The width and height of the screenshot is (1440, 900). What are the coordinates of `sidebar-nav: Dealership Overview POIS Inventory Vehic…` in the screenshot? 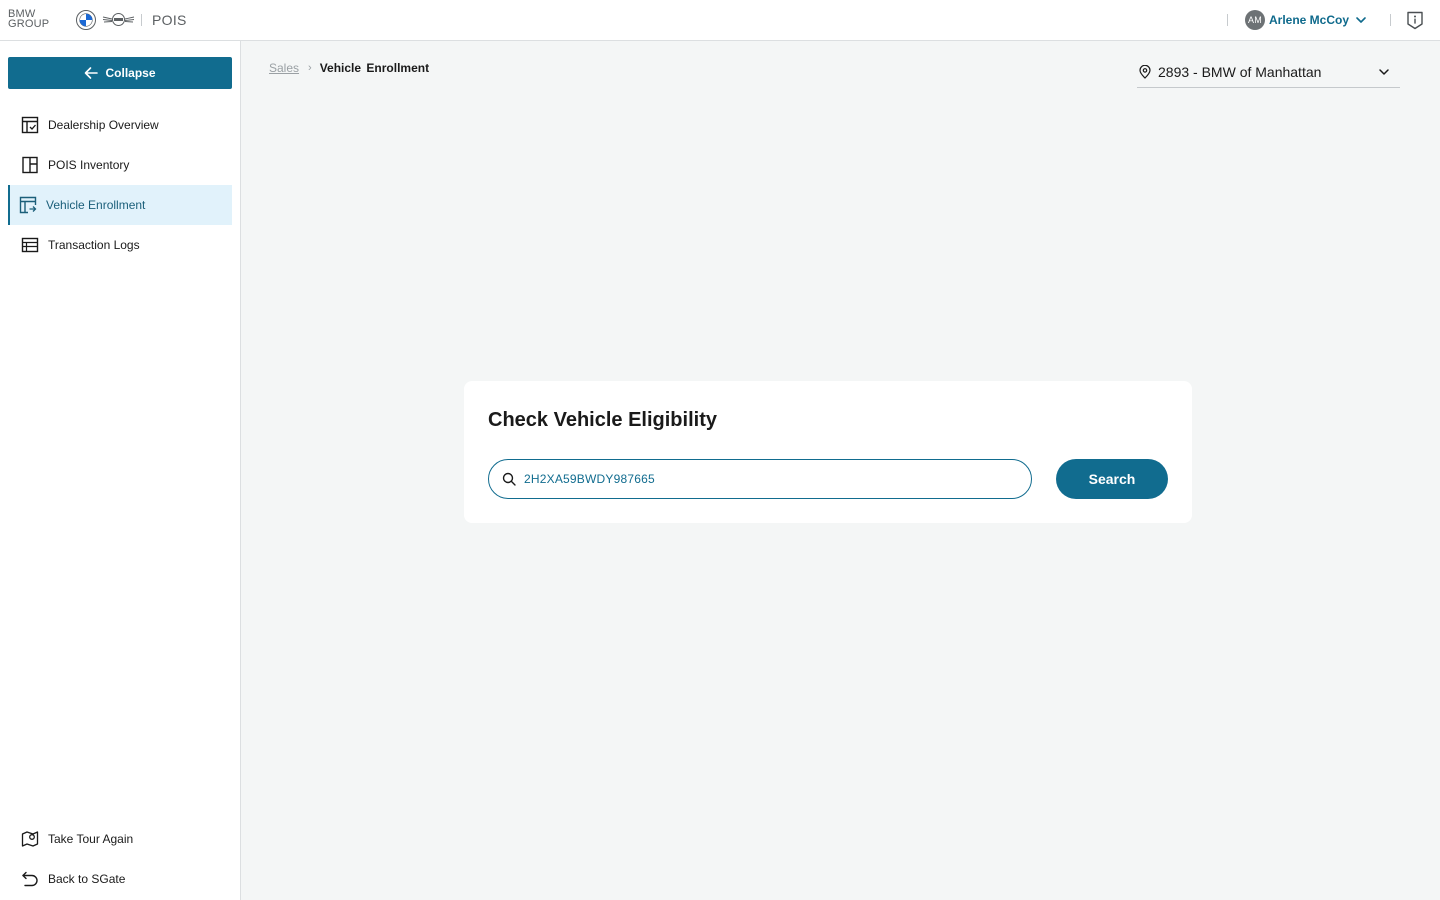 It's located at (120, 185).